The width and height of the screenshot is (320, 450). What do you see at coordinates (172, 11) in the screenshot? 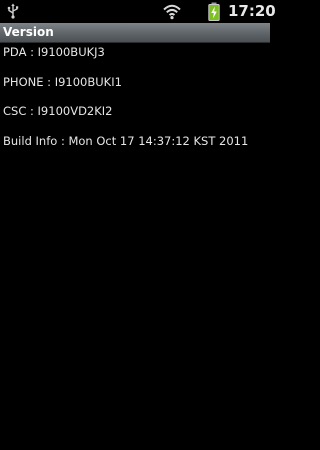
I see `wifi-icon` at bounding box center [172, 11].